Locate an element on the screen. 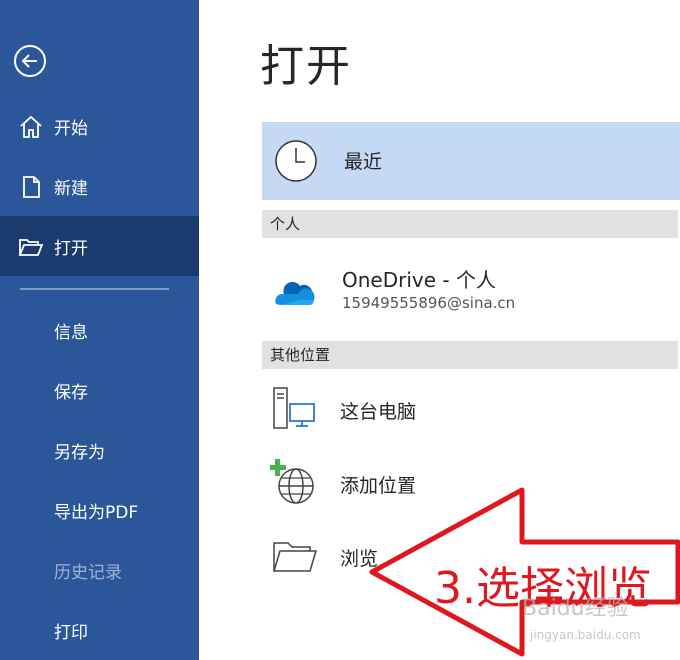 The height and width of the screenshot is (660, 680). onedrive-name: OneDrive - 个人 is located at coordinates (419, 280).